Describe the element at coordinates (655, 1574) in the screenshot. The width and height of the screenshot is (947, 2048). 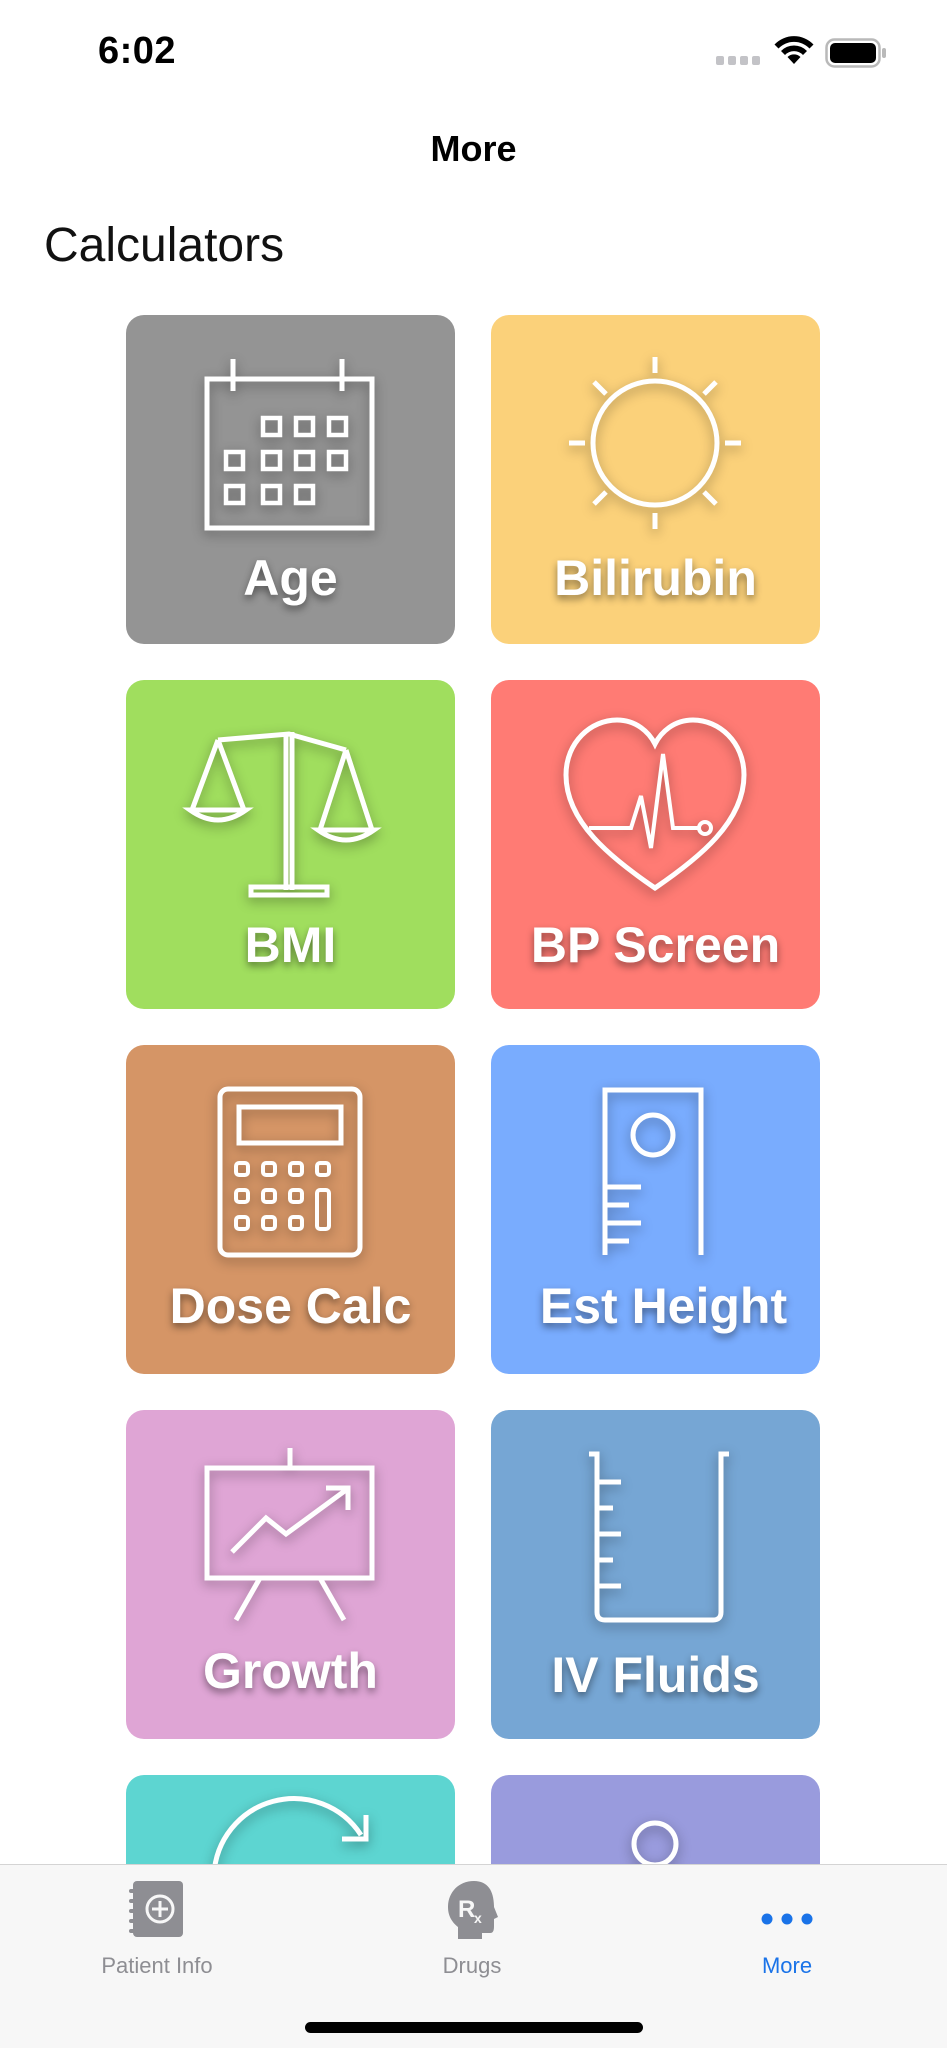
I see `iv-fluids-calculator-tile: IV Fluids` at that location.